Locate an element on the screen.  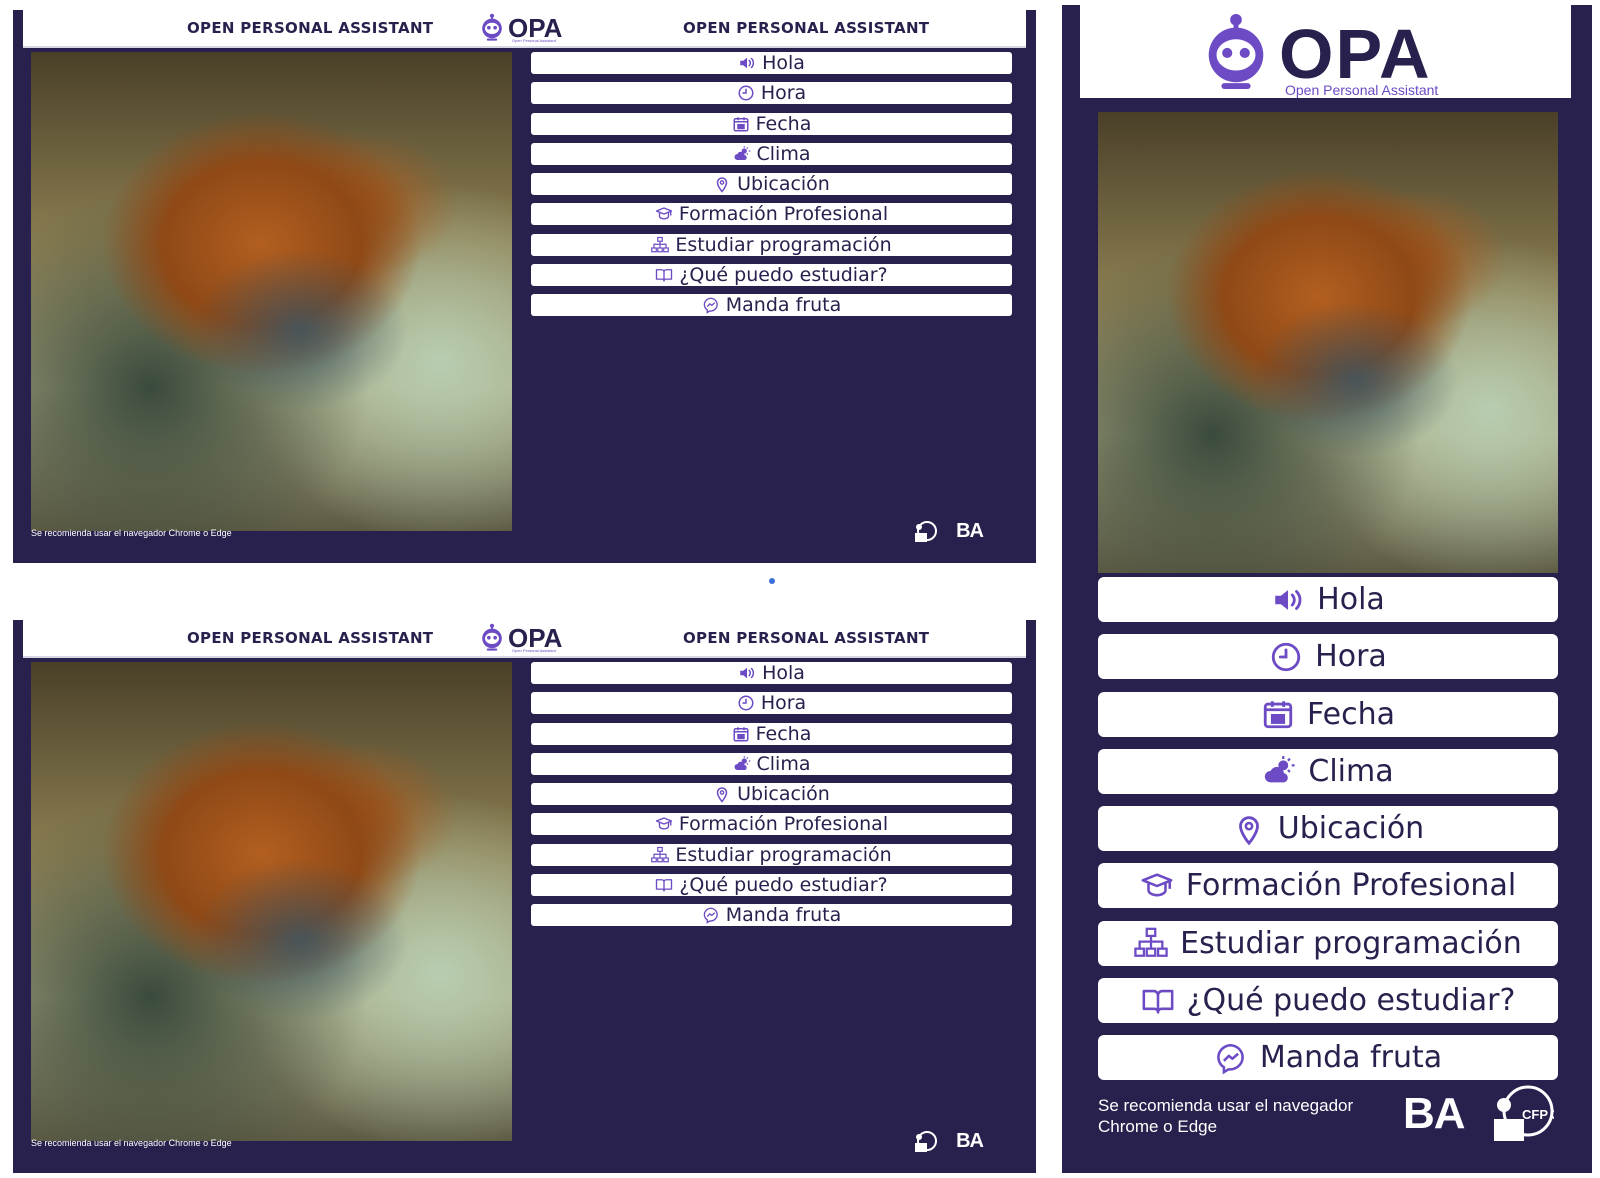
logo-word: OPA is located at coordinates (1355, 54).